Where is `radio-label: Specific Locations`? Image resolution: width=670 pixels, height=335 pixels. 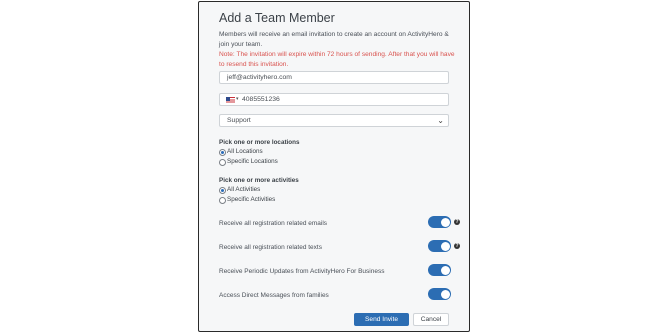 radio-label: Specific Locations is located at coordinates (252, 161).